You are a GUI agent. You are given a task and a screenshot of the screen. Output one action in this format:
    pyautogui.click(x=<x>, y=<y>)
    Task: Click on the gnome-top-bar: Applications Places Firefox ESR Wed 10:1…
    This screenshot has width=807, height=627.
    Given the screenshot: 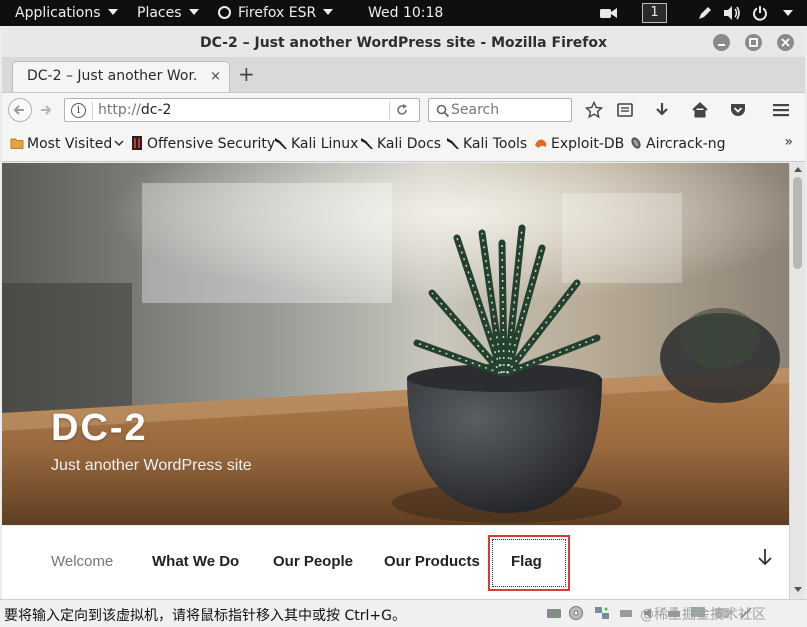 What is the action you would take?
    pyautogui.click(x=403, y=13)
    